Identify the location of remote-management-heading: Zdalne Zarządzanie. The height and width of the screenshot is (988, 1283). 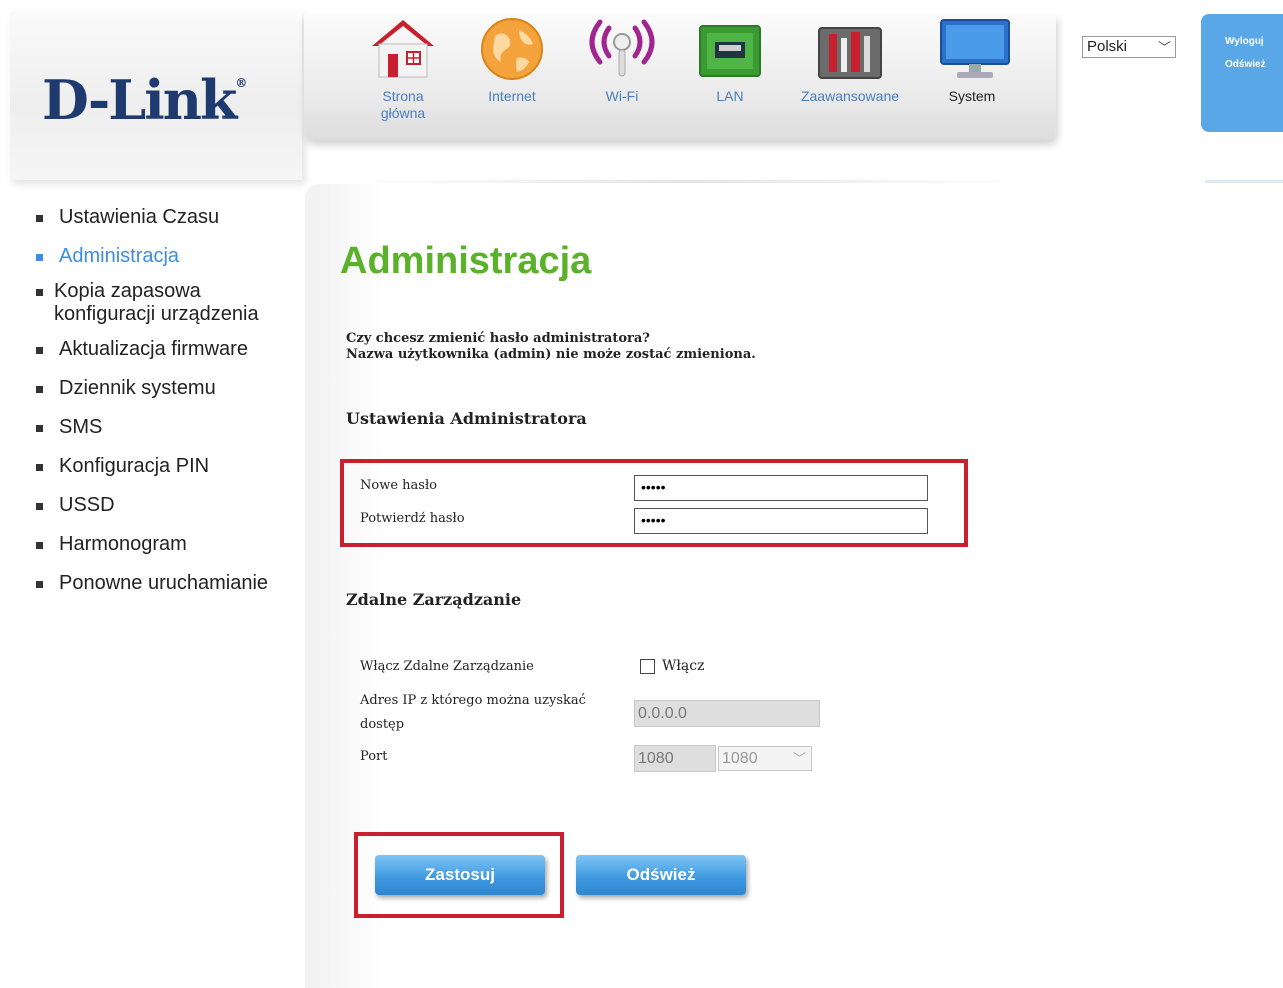
(434, 599).